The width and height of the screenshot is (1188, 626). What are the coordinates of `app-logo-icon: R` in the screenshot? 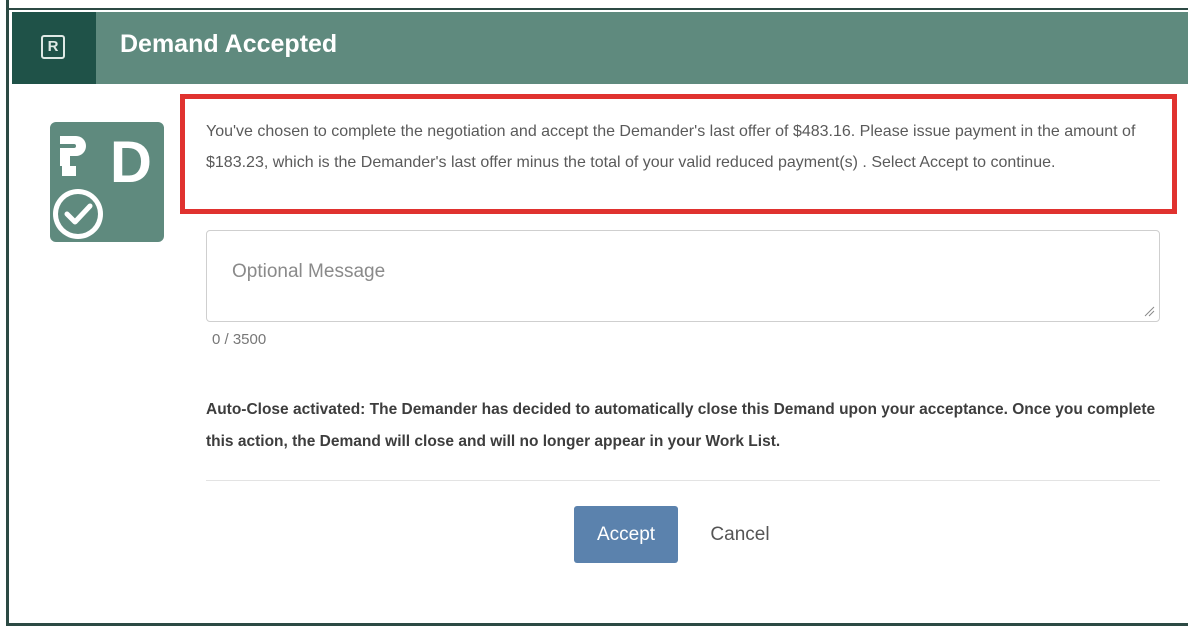 It's located at (53, 47).